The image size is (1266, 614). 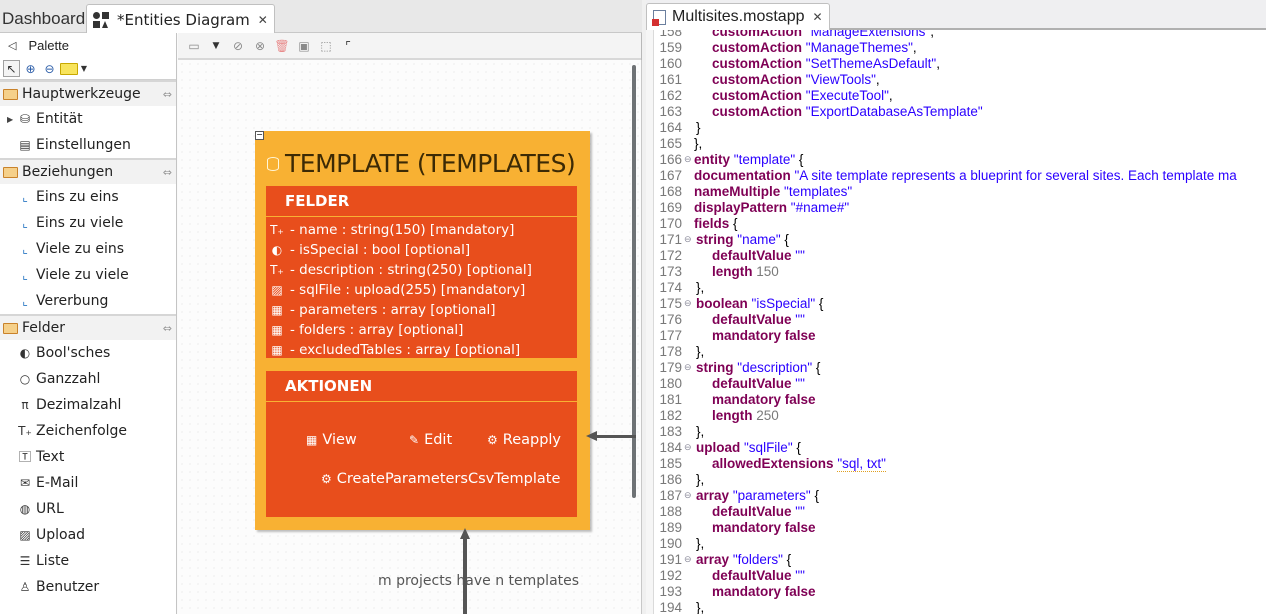 What do you see at coordinates (88, 197) in the screenshot?
I see `palette-item-eins-zu-eins: ⌞ Eins zu eins` at bounding box center [88, 197].